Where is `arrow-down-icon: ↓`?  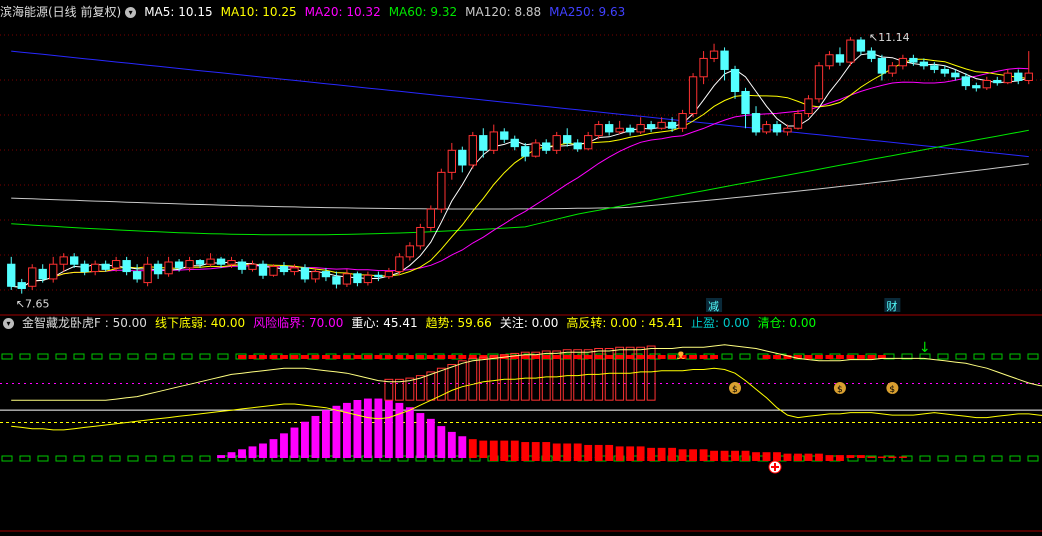 arrow-down-icon: ↓ is located at coordinates (925, 348).